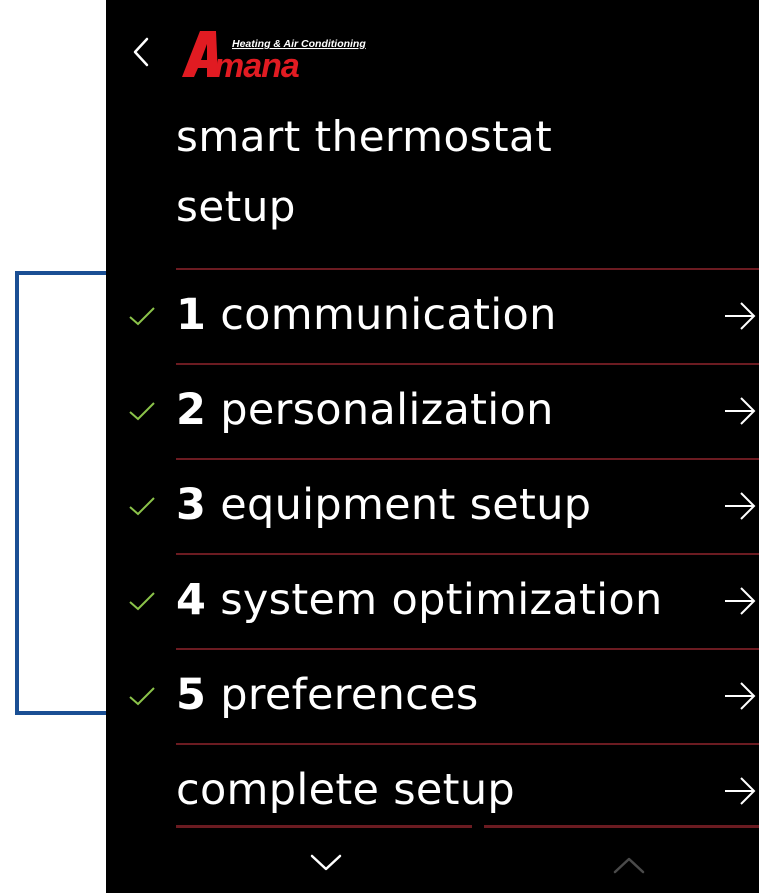 This screenshot has height=893, width=759. Describe the element at coordinates (236, 206) in the screenshot. I see `title-line-2: setup` at that location.